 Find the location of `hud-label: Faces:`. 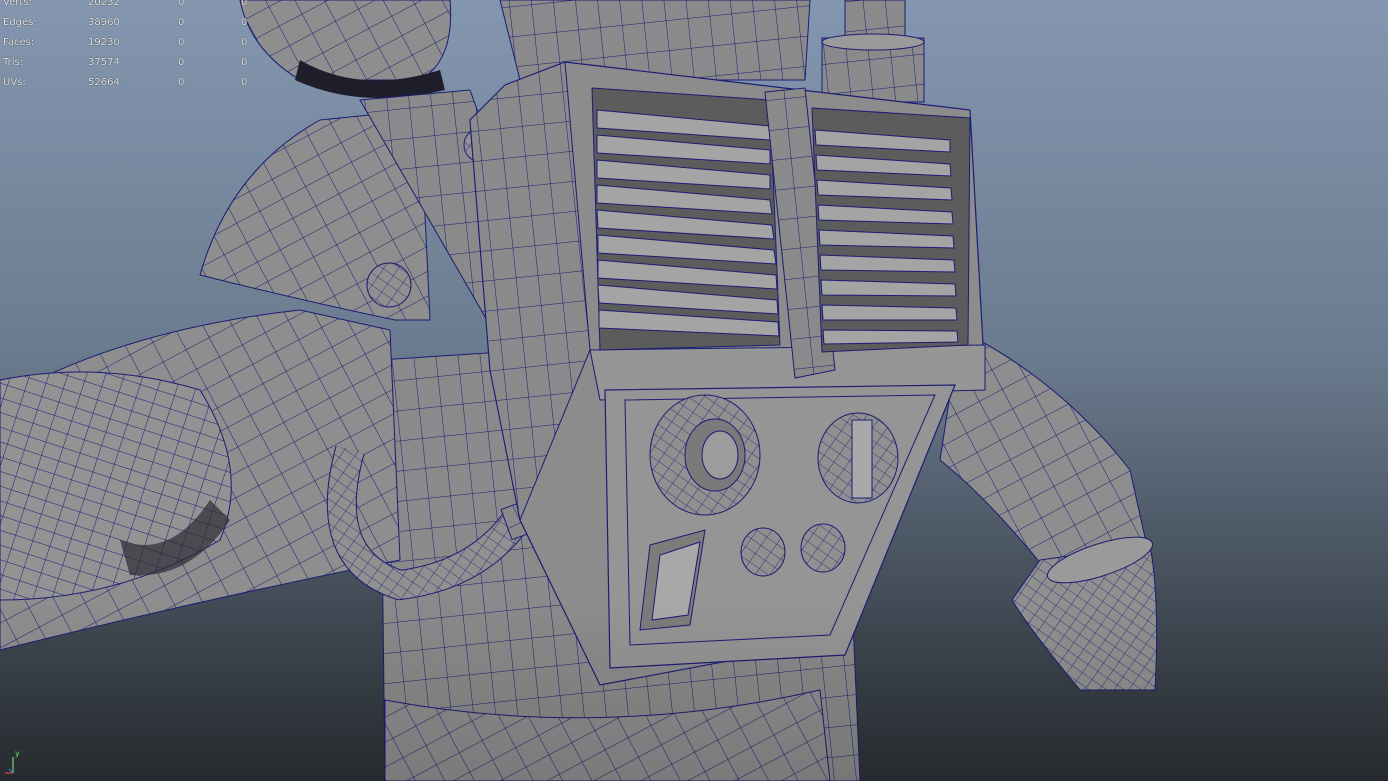

hud-label: Faces: is located at coordinates (19, 42).